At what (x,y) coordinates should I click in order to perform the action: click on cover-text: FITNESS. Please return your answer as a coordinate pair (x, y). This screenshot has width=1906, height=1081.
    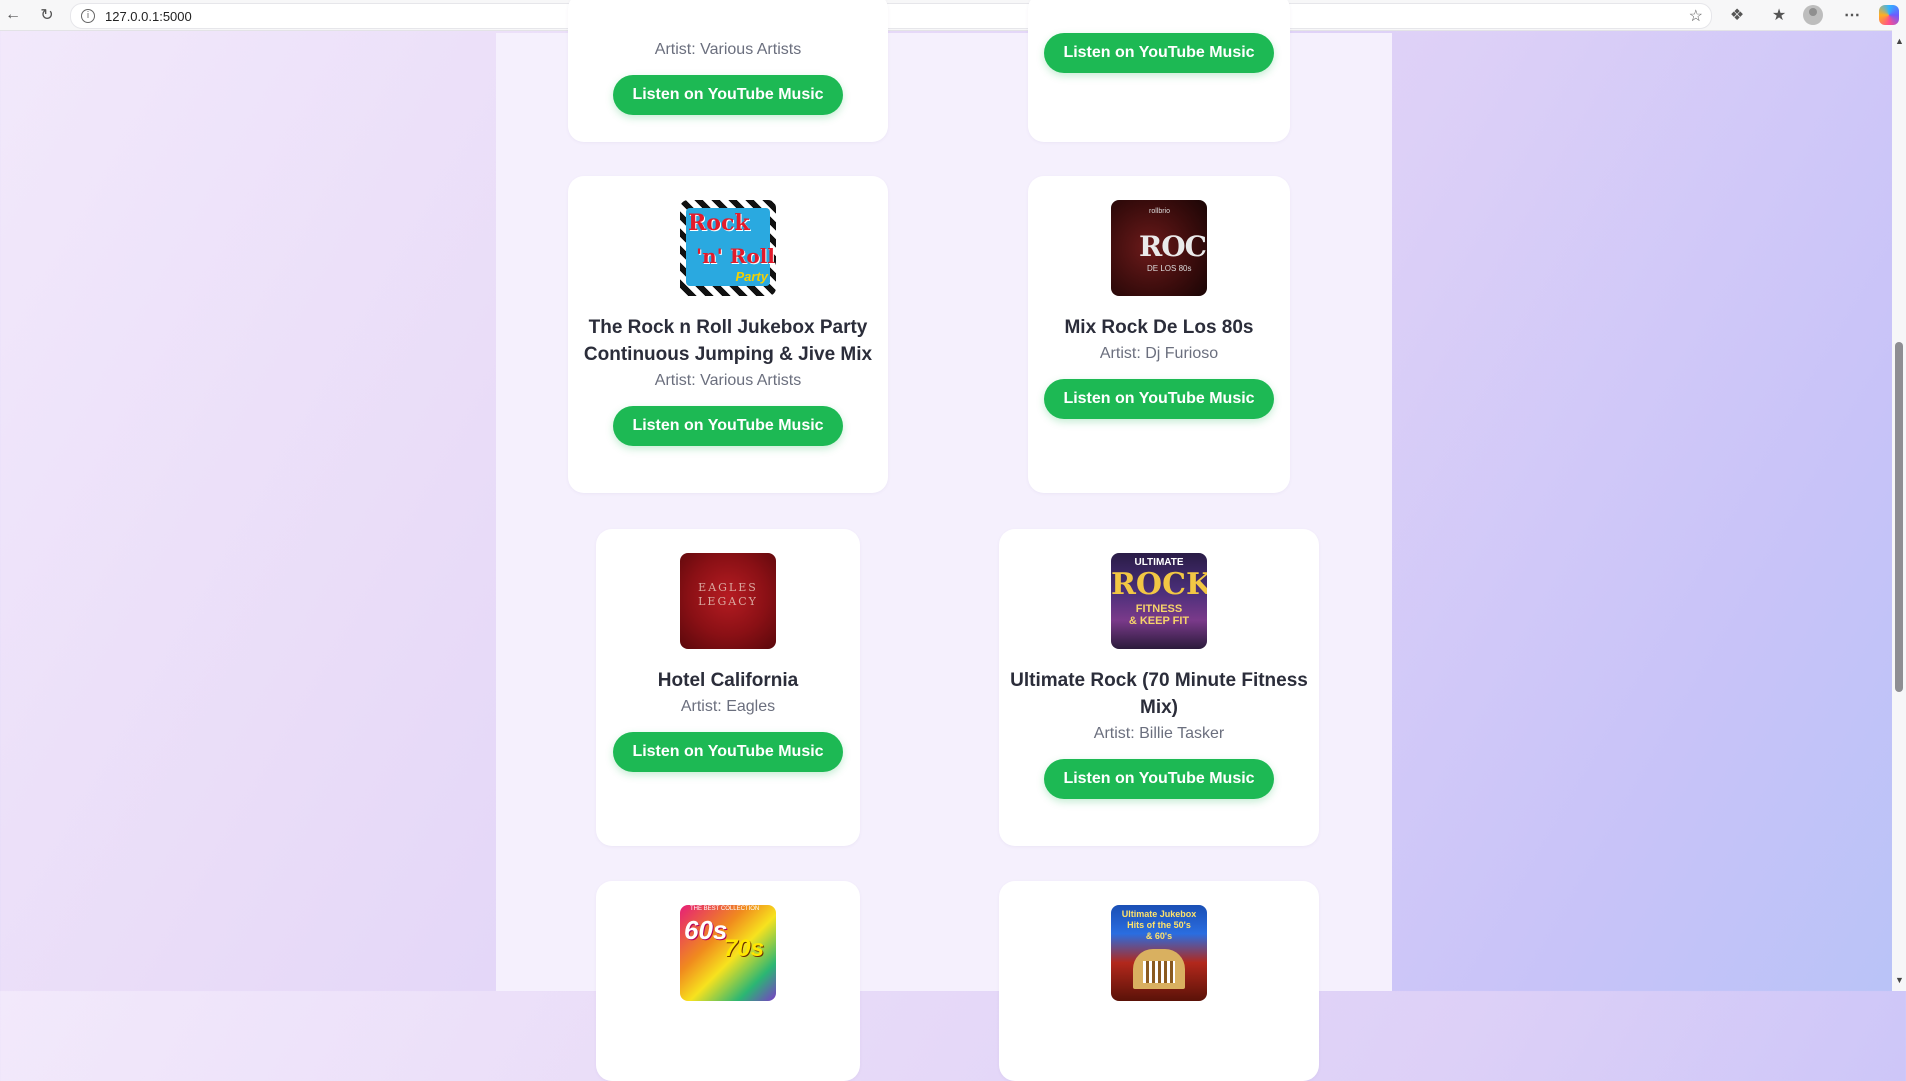
    Looking at the image, I should click on (1159, 609).